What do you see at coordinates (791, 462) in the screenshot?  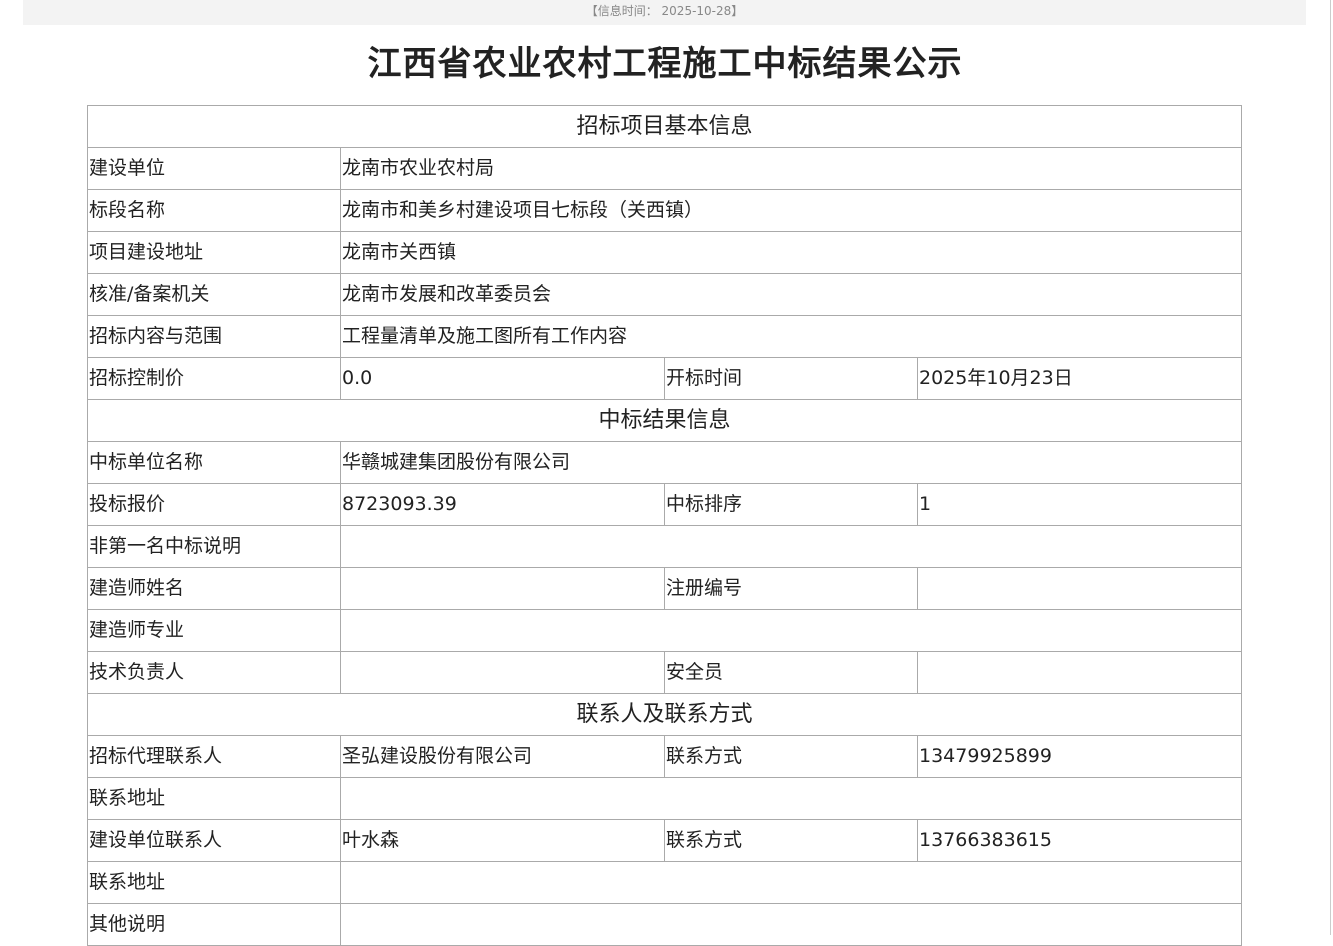 I see `winner-value: 华赣城建集团股份有限公司` at bounding box center [791, 462].